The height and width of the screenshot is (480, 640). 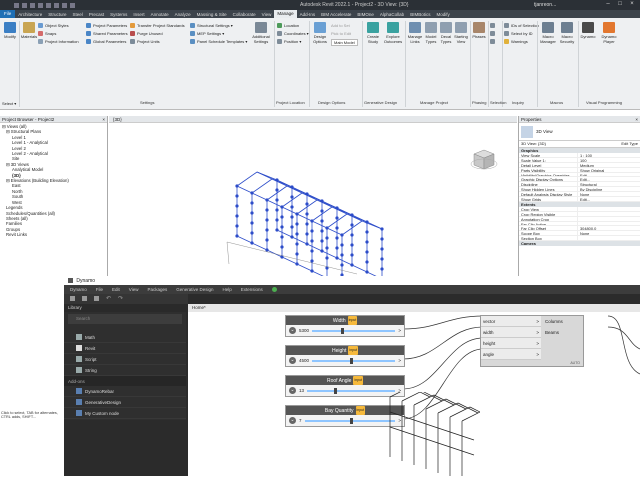 I want to click on new-file-icon, so click(x=72, y=298).